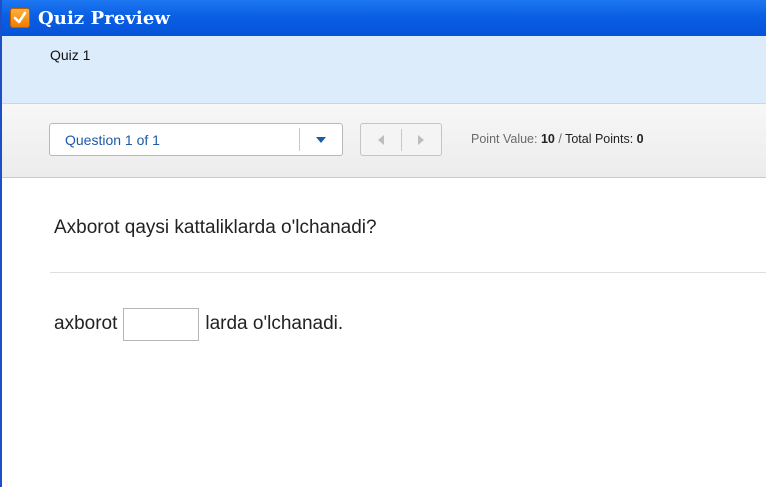  I want to click on next-question-button, so click(422, 139).